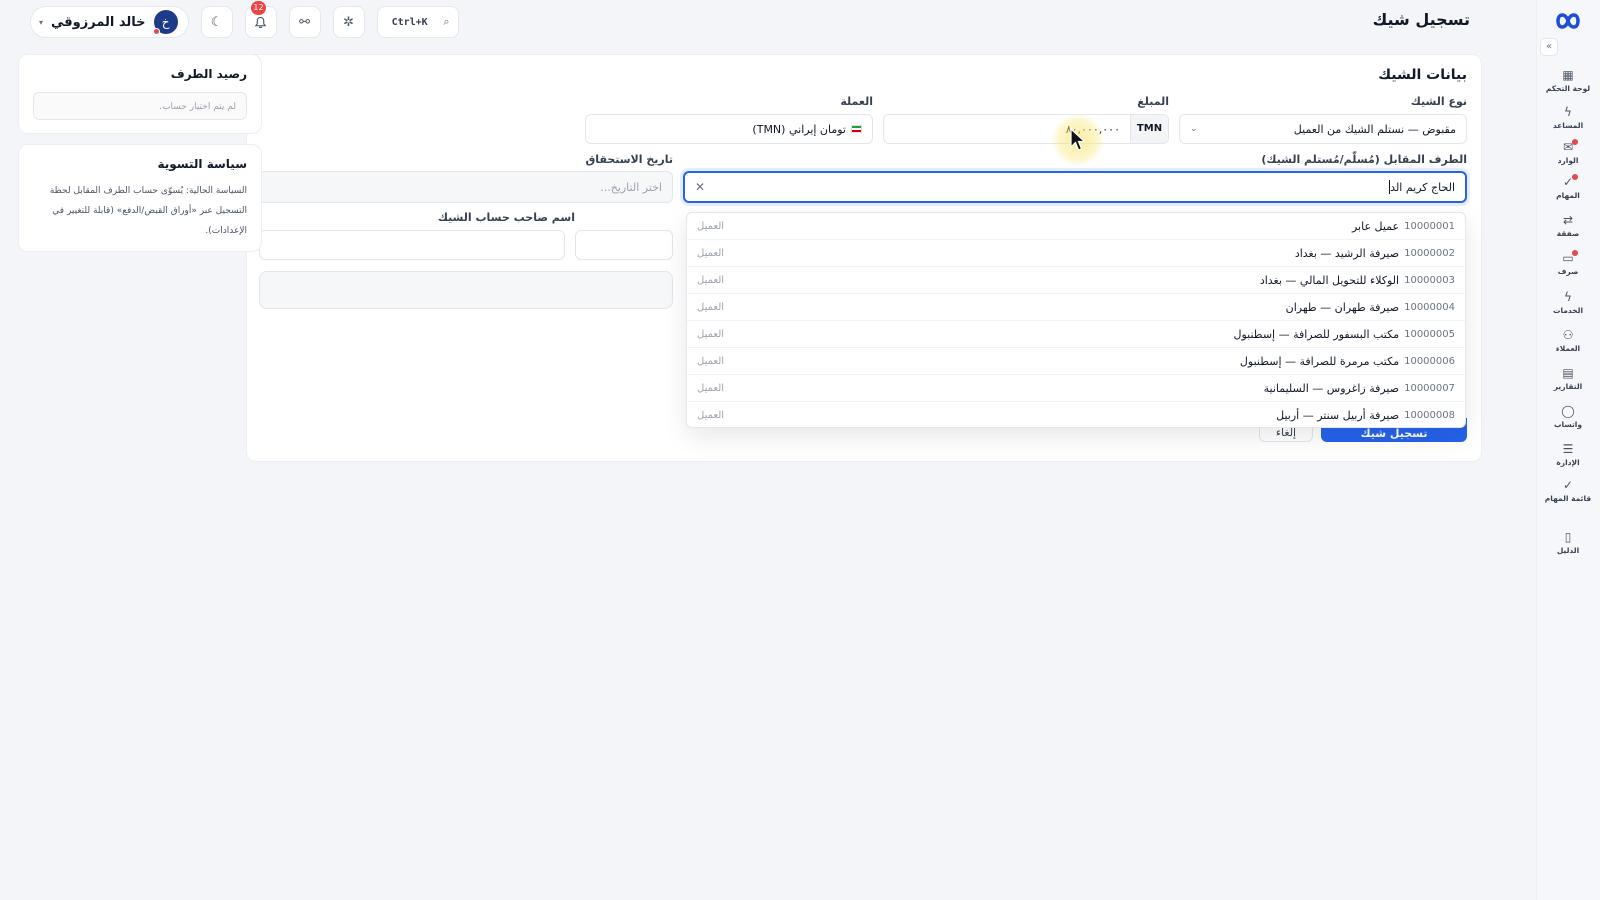 The width and height of the screenshot is (1600, 900). Describe the element at coordinates (624, 245) in the screenshot. I see `bank-field` at that location.